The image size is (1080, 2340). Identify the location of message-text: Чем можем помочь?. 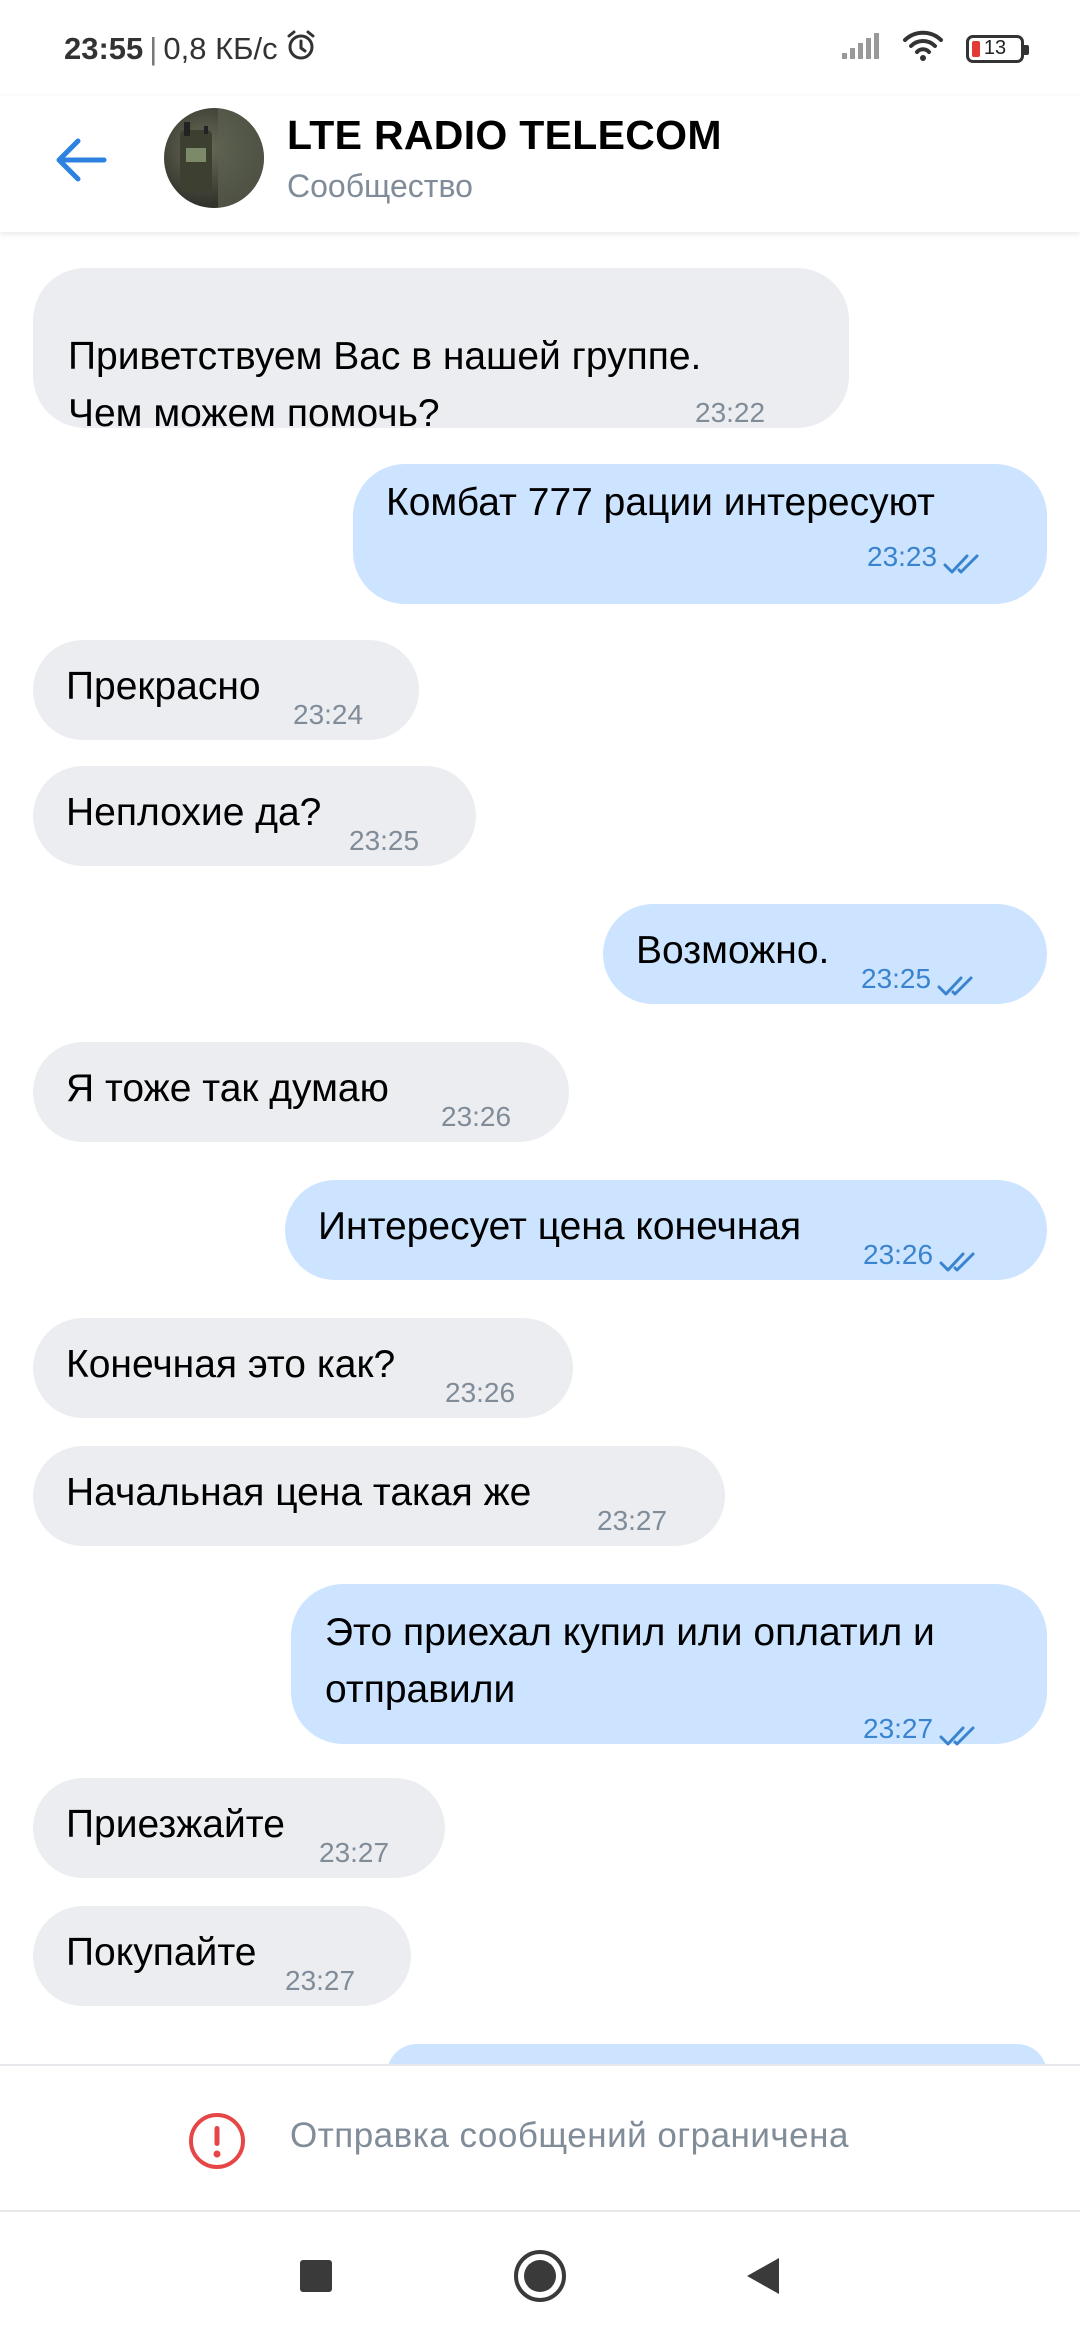
(254, 413).